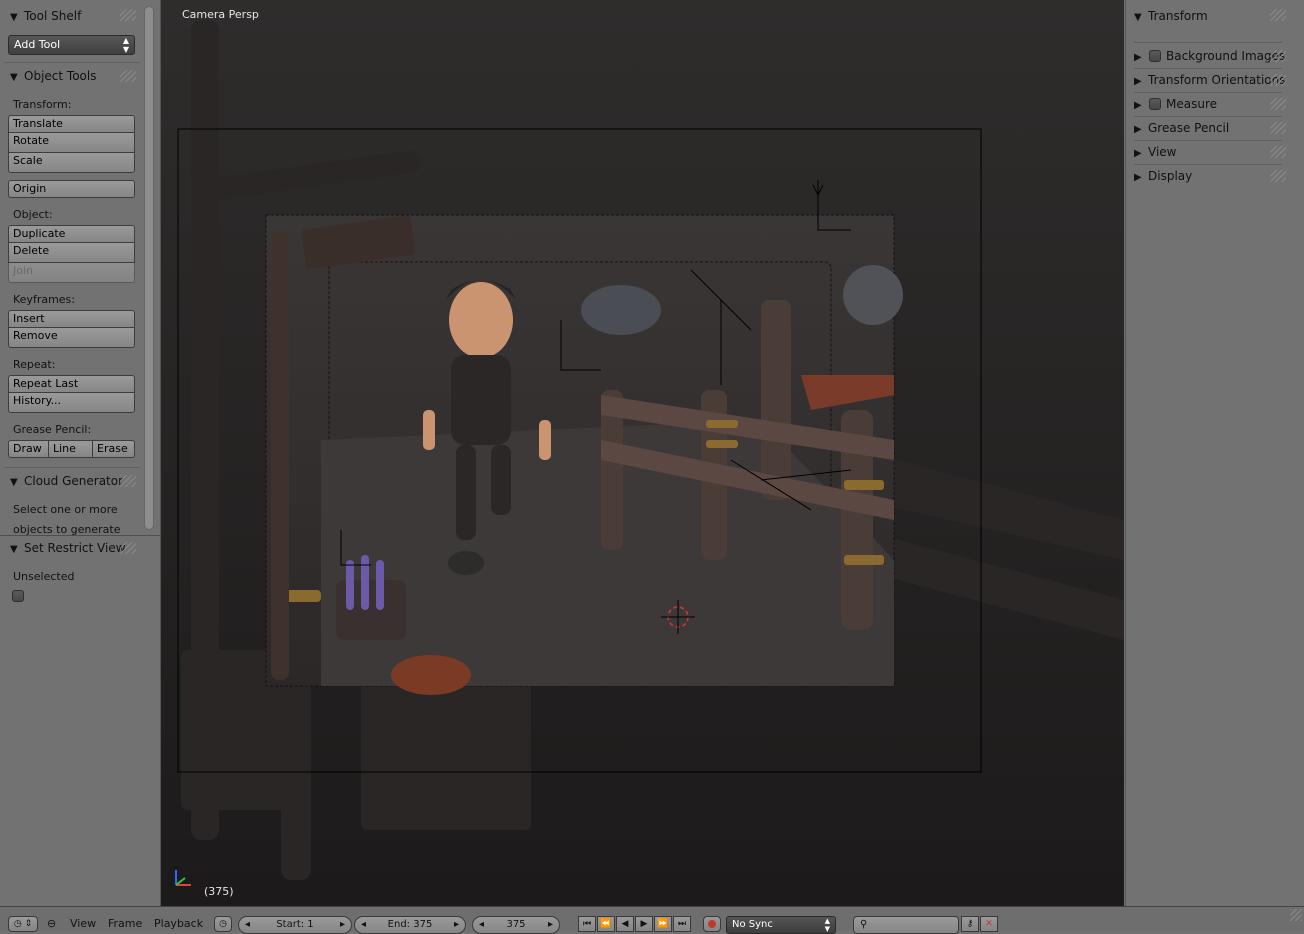 The image size is (1304, 934). I want to click on cloud-generator-text-line2: objects to generate, so click(67, 529).